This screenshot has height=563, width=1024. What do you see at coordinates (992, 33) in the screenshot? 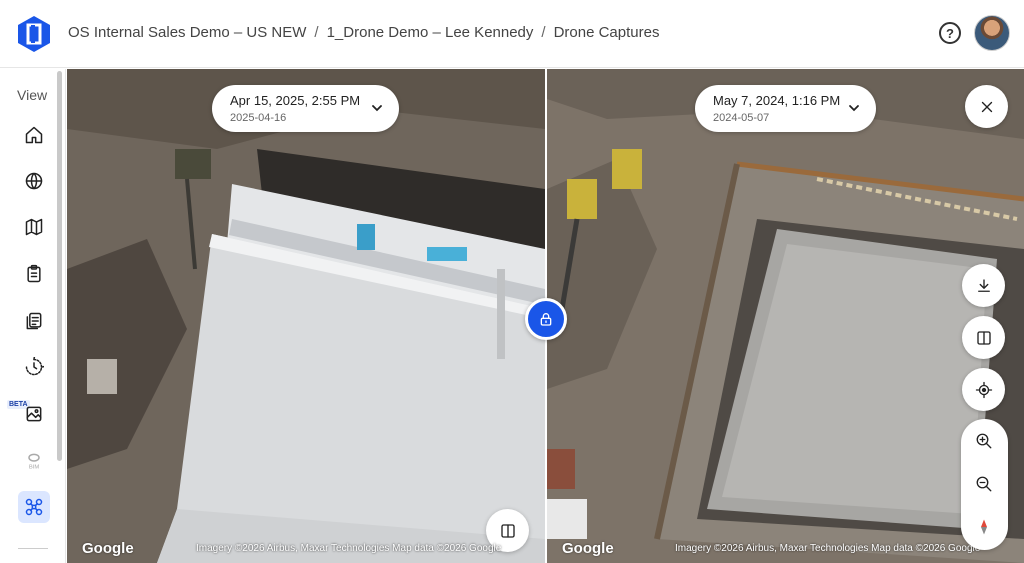
I see `user-avatar` at bounding box center [992, 33].